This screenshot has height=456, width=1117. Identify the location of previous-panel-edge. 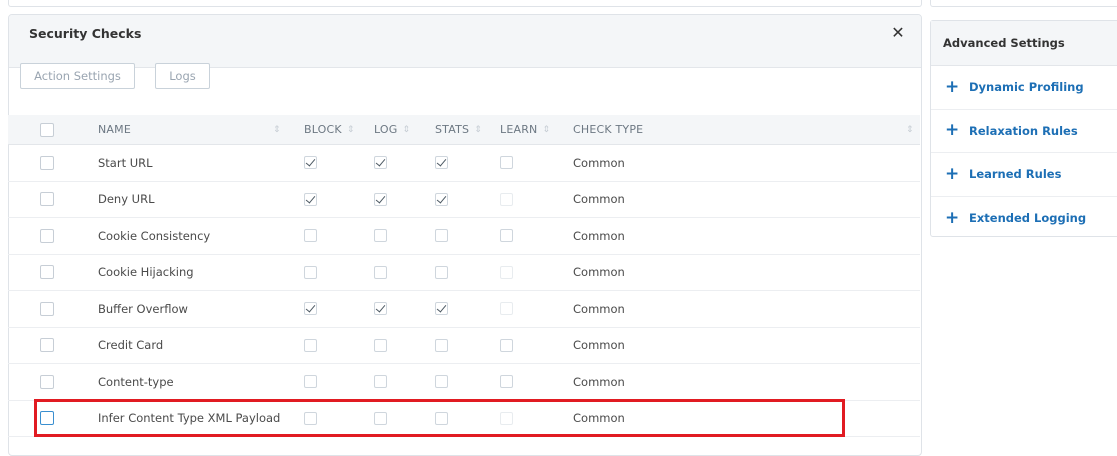
(465, 3).